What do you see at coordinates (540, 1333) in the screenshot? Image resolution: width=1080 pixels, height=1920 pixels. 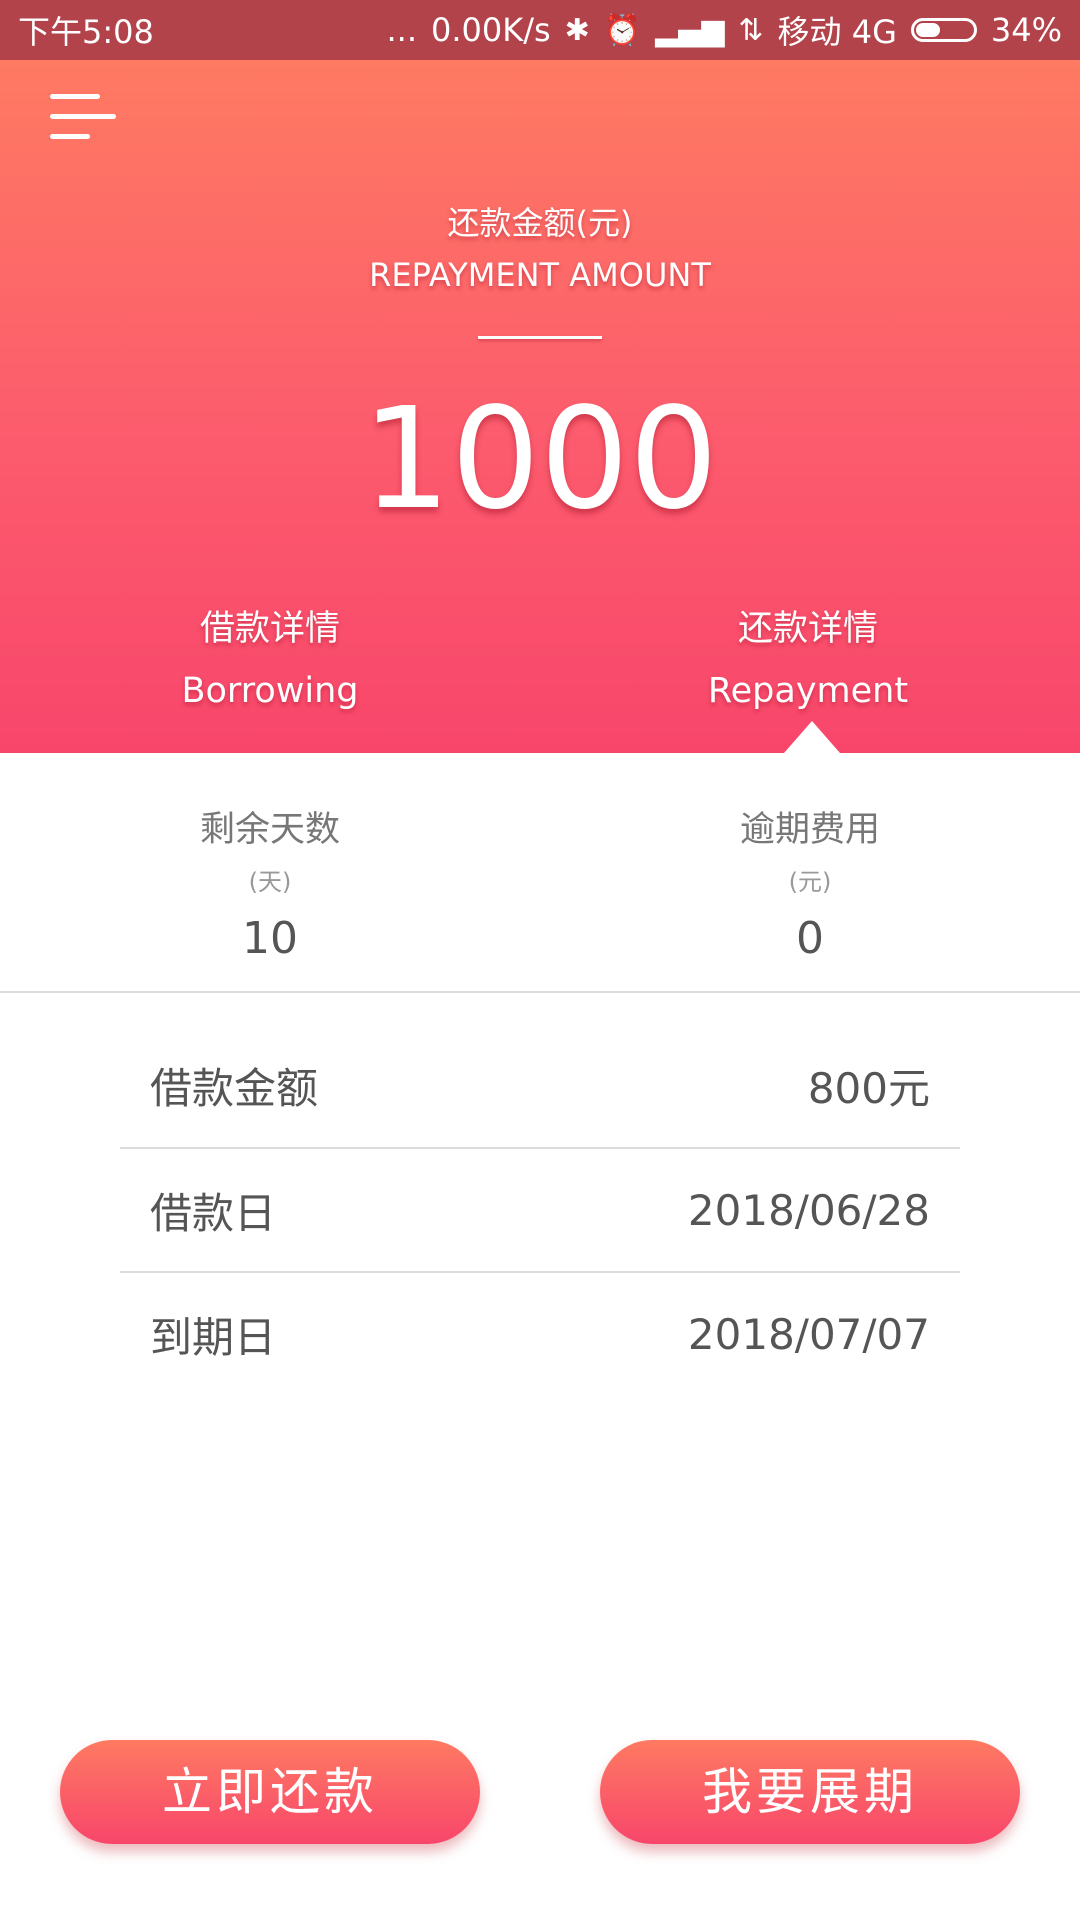 I see `detail-row-due-date: 到期日 2018/07/07` at bounding box center [540, 1333].